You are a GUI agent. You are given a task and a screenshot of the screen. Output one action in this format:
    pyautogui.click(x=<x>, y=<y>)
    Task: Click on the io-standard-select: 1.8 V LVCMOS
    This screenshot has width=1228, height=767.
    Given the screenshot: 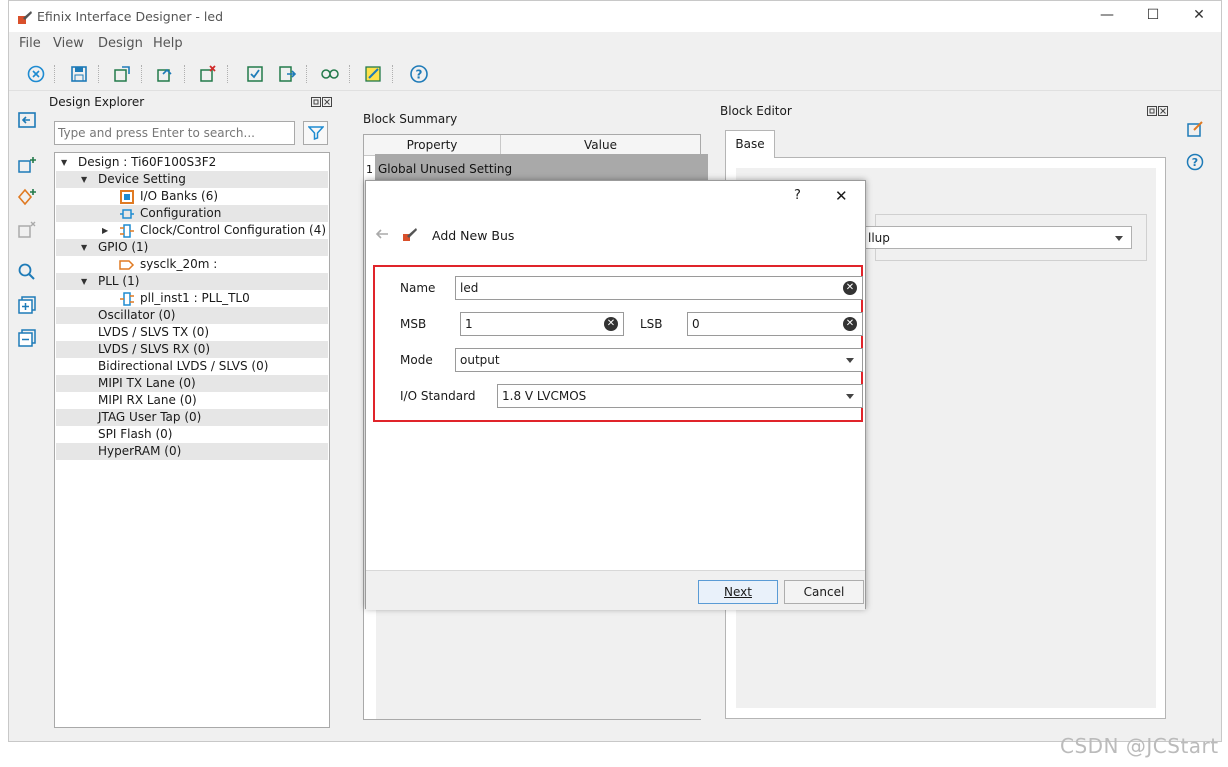 What is the action you would take?
    pyautogui.click(x=680, y=396)
    